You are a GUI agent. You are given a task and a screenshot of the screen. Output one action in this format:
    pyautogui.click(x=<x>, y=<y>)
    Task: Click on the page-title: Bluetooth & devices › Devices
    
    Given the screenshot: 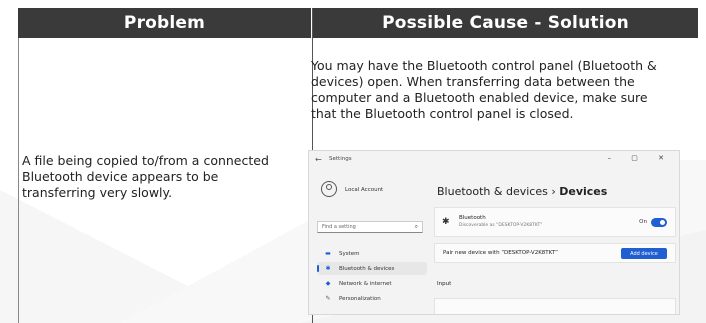 What is the action you would take?
    pyautogui.click(x=522, y=191)
    